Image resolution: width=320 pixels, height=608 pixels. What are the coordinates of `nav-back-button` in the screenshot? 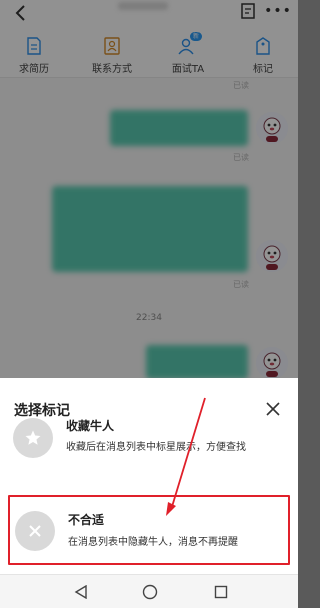 It's located at (81, 592).